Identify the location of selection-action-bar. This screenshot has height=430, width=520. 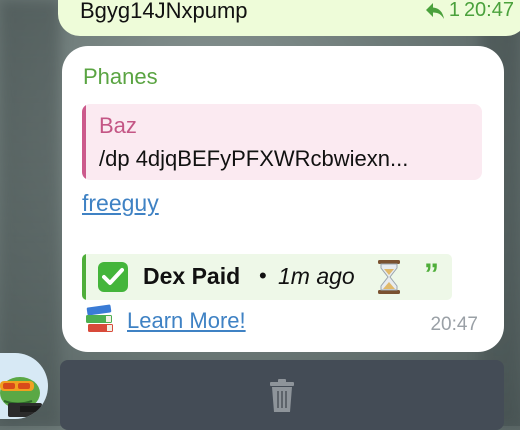
(282, 395).